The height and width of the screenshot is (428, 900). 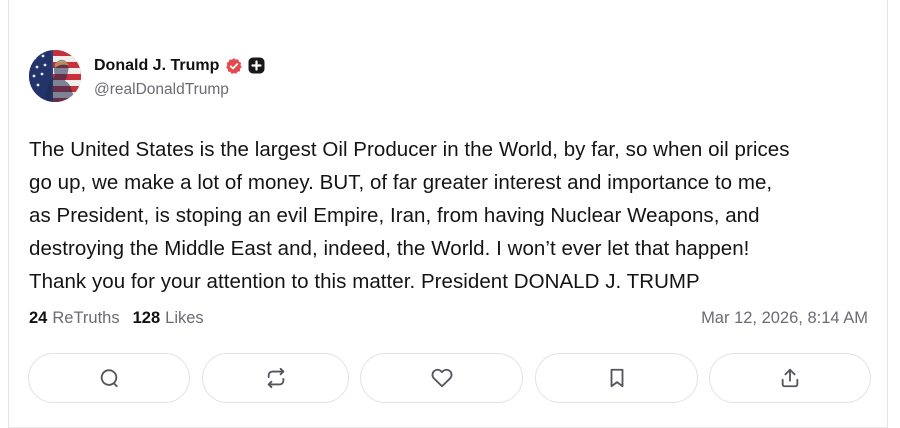 I want to click on bookmark-button, so click(x=616, y=378).